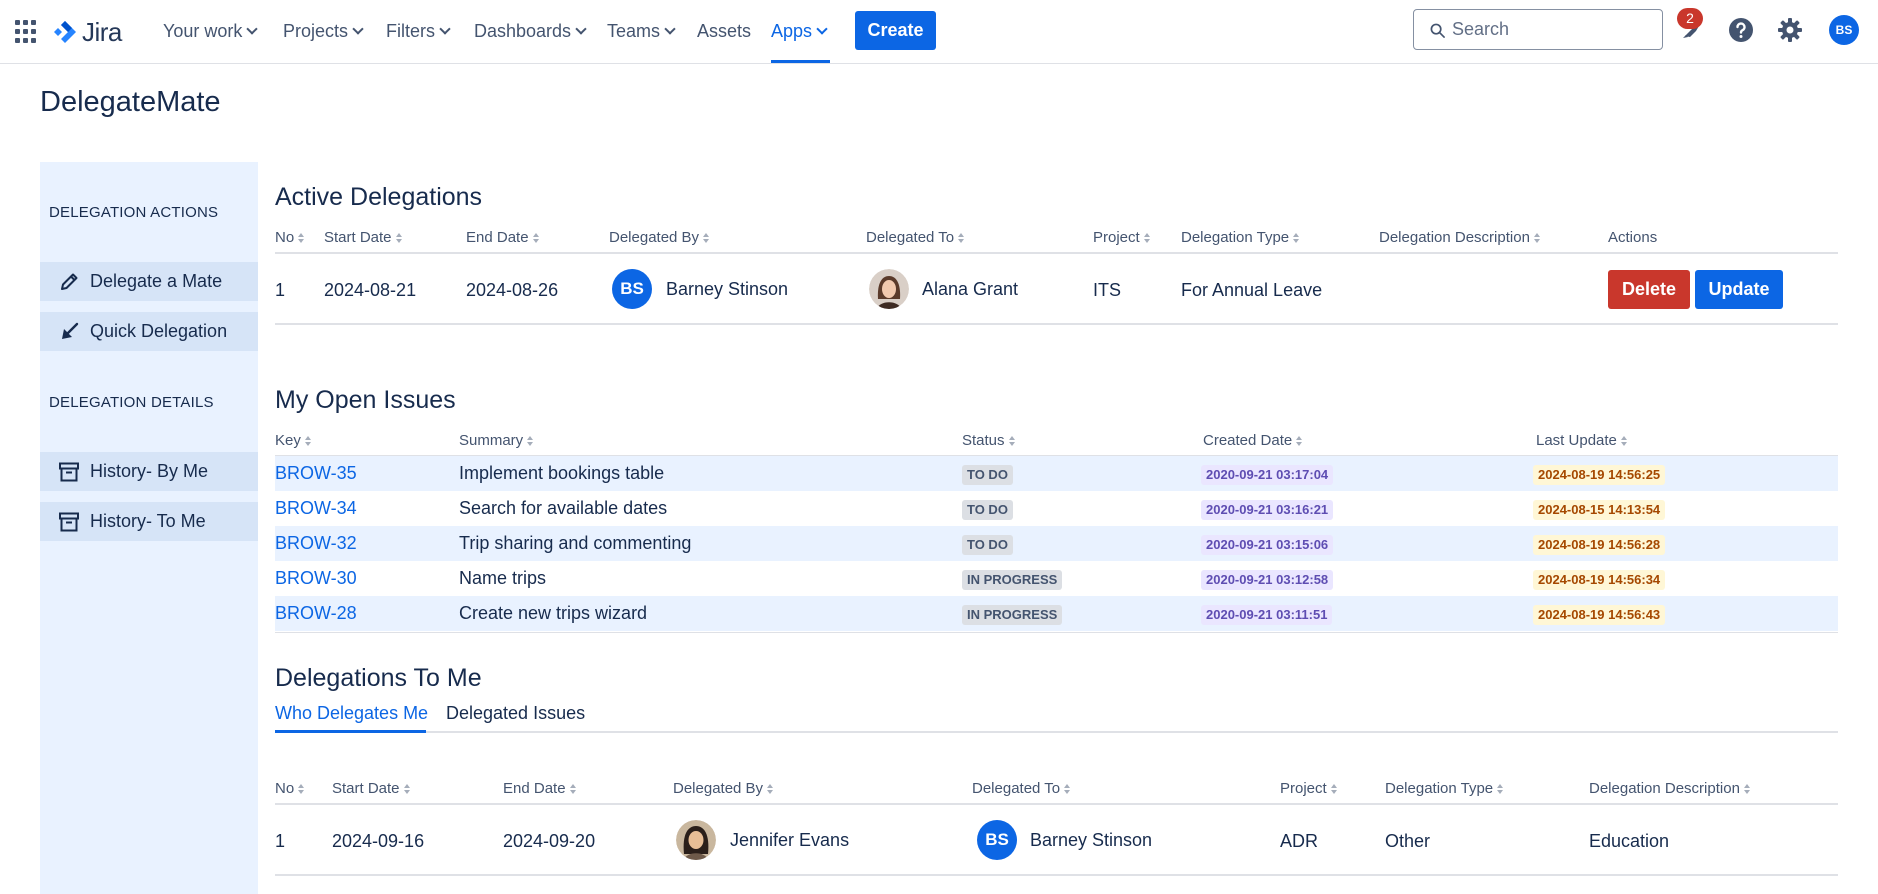  What do you see at coordinates (515, 713) in the screenshot?
I see `tab-delegated-issues: Delegated Issues` at bounding box center [515, 713].